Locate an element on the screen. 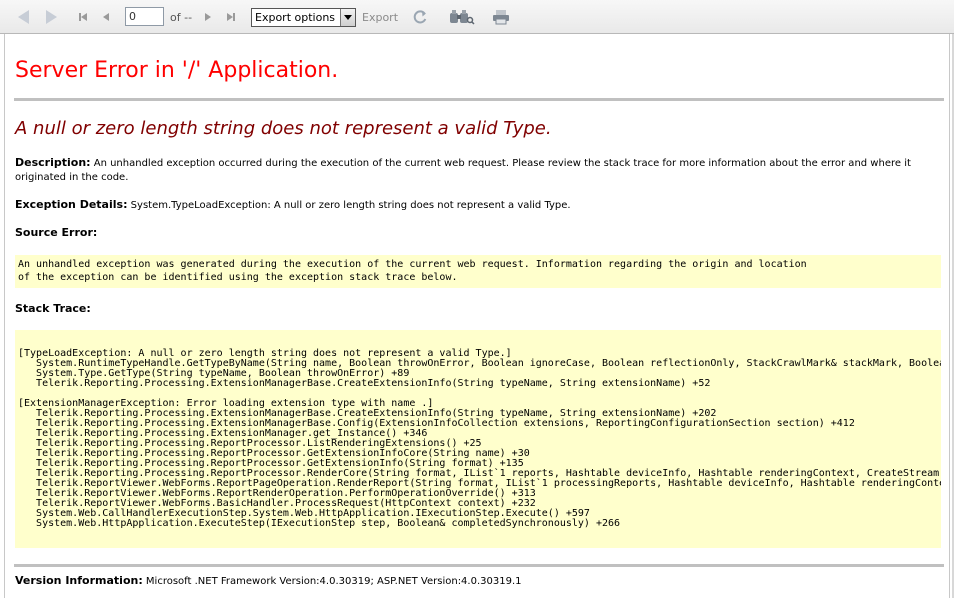  export-format-value: Export options is located at coordinates (295, 17).